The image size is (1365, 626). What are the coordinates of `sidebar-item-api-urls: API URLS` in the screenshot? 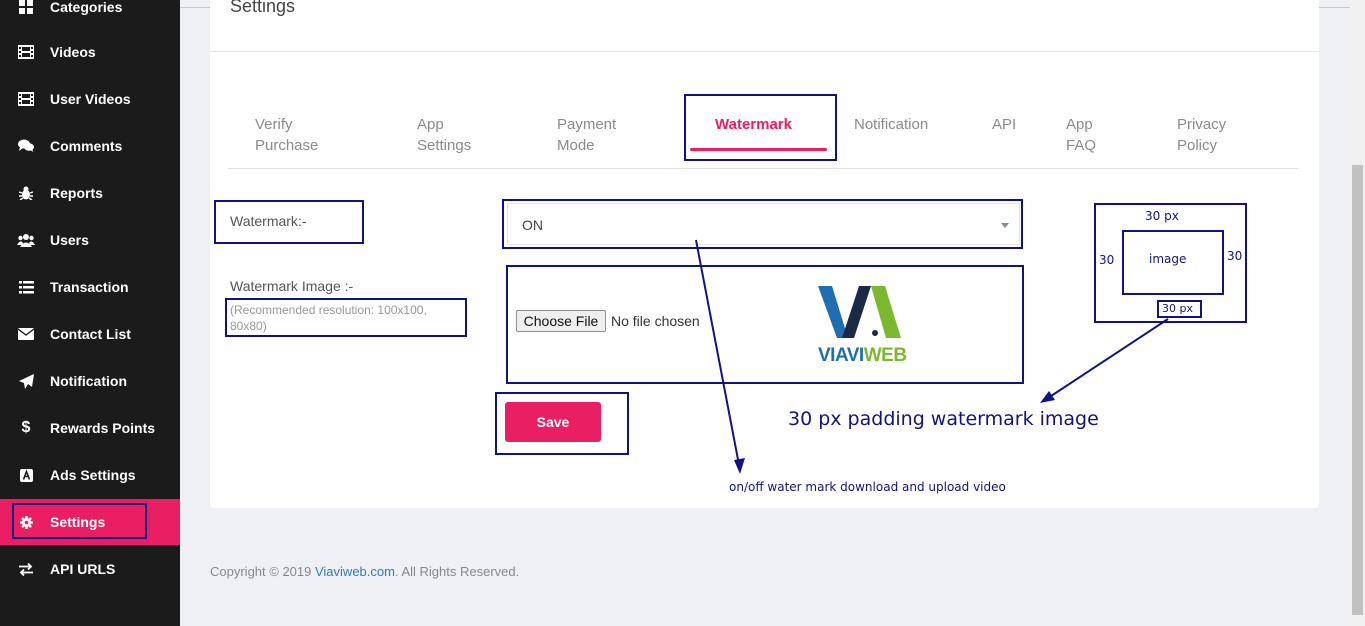 It's located at (90, 569).